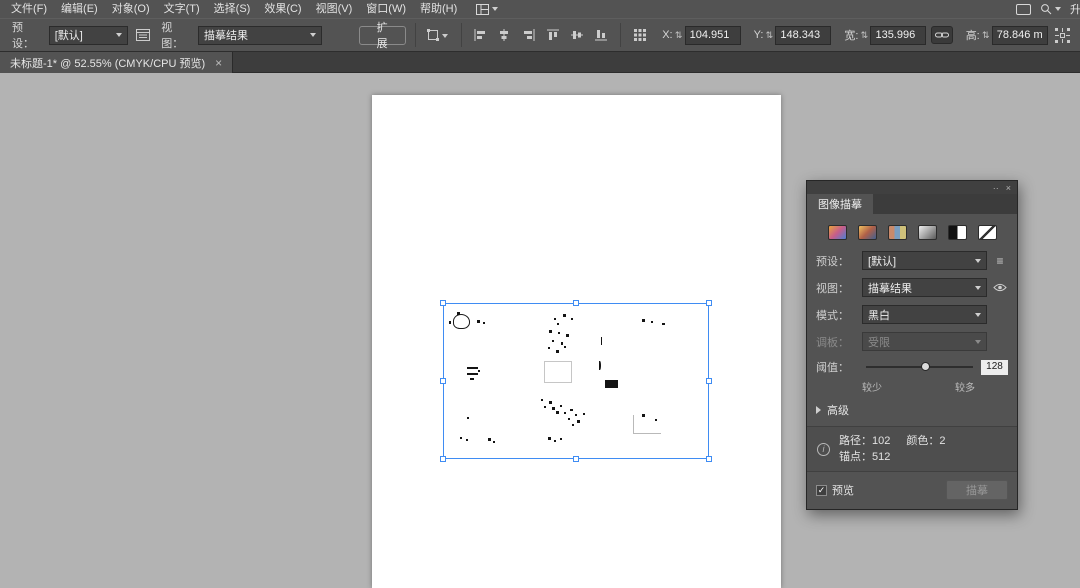 This screenshot has height=588, width=1080. I want to click on align-center-horizontal-icon, so click(504, 35).